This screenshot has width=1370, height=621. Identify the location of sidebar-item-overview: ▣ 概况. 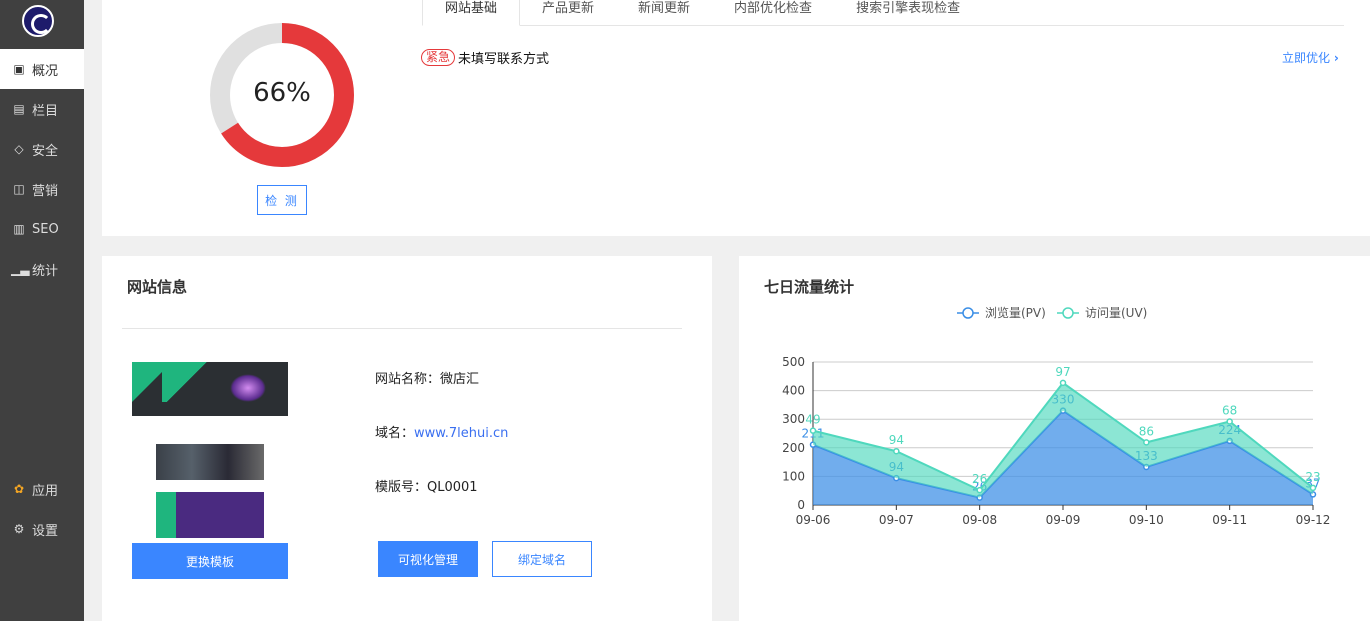
(42, 69).